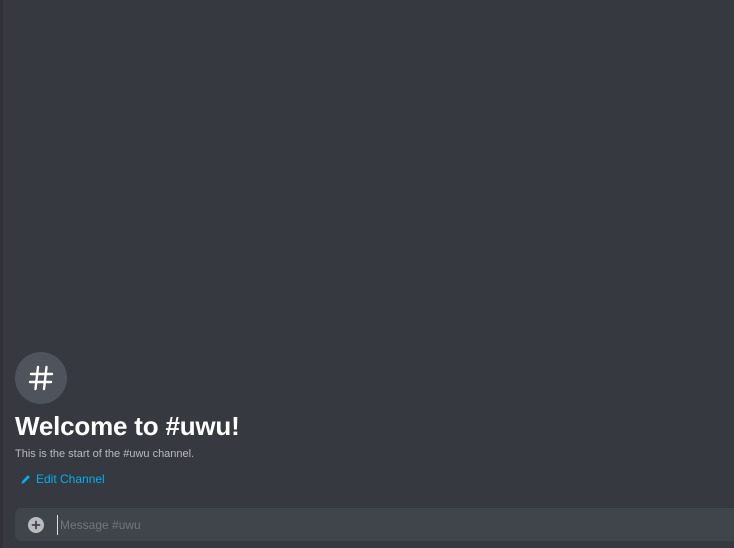 Image resolution: width=734 pixels, height=548 pixels. I want to click on message-input, so click(395, 524).